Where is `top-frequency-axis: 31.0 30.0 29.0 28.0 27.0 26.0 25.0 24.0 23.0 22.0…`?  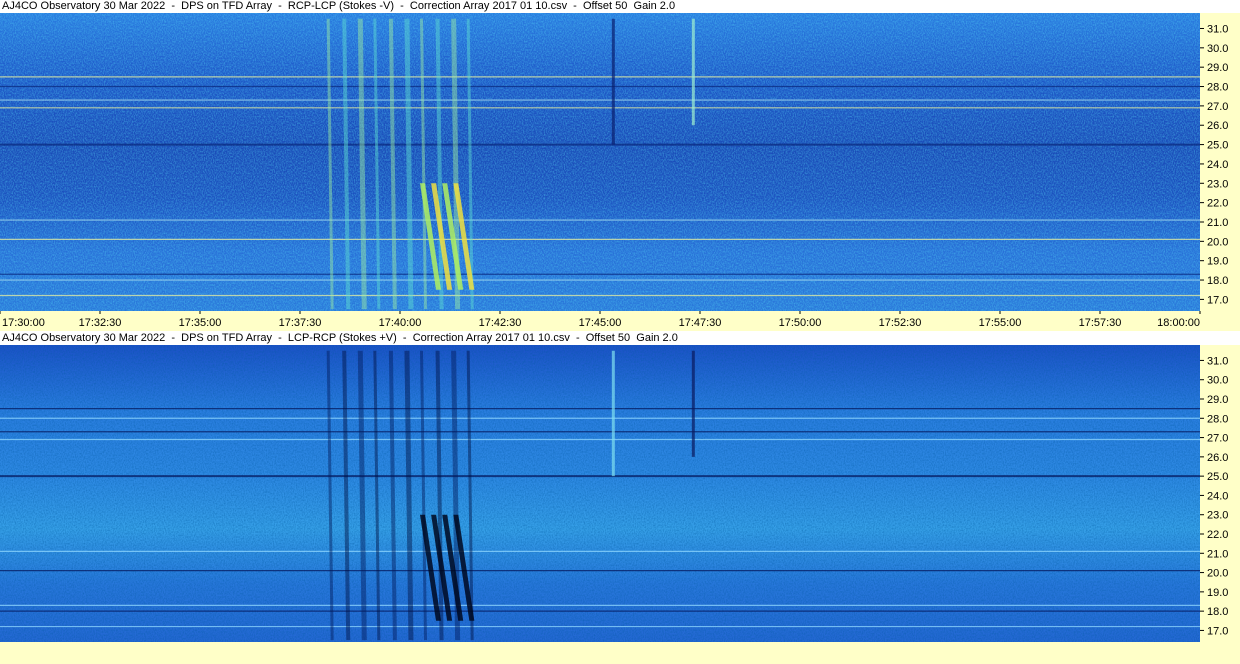
top-frequency-axis: 31.0 30.0 29.0 28.0 27.0 26.0 25.0 24.0 23.0 22.0… is located at coordinates (1220, 162).